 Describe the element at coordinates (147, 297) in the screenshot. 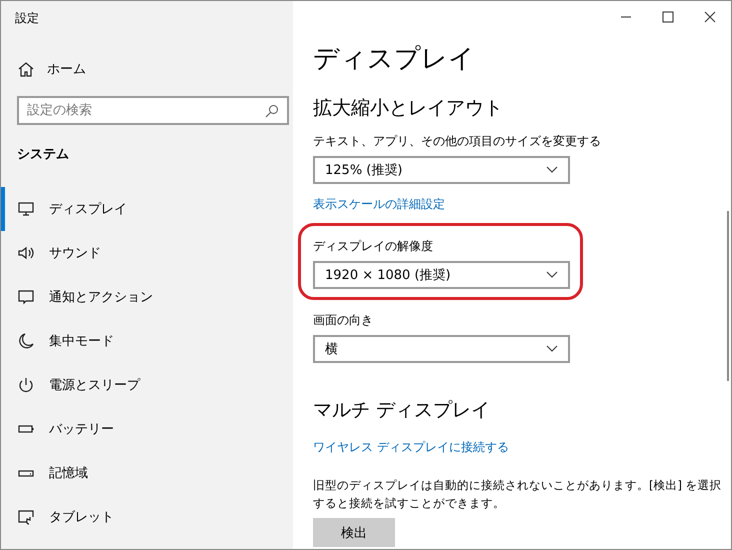

I see `sidebar-item: 通知とアクション` at that location.